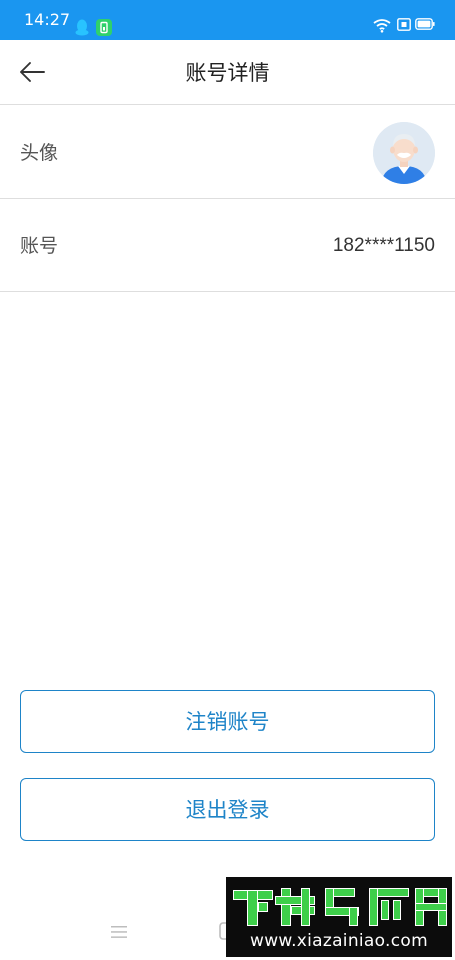  I want to click on avatar-label: 头像, so click(39, 153).